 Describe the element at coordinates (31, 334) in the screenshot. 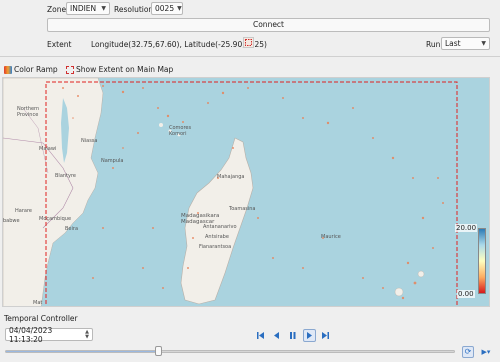

I see `datetime-value: 04/04/2023 11:13:20` at that location.